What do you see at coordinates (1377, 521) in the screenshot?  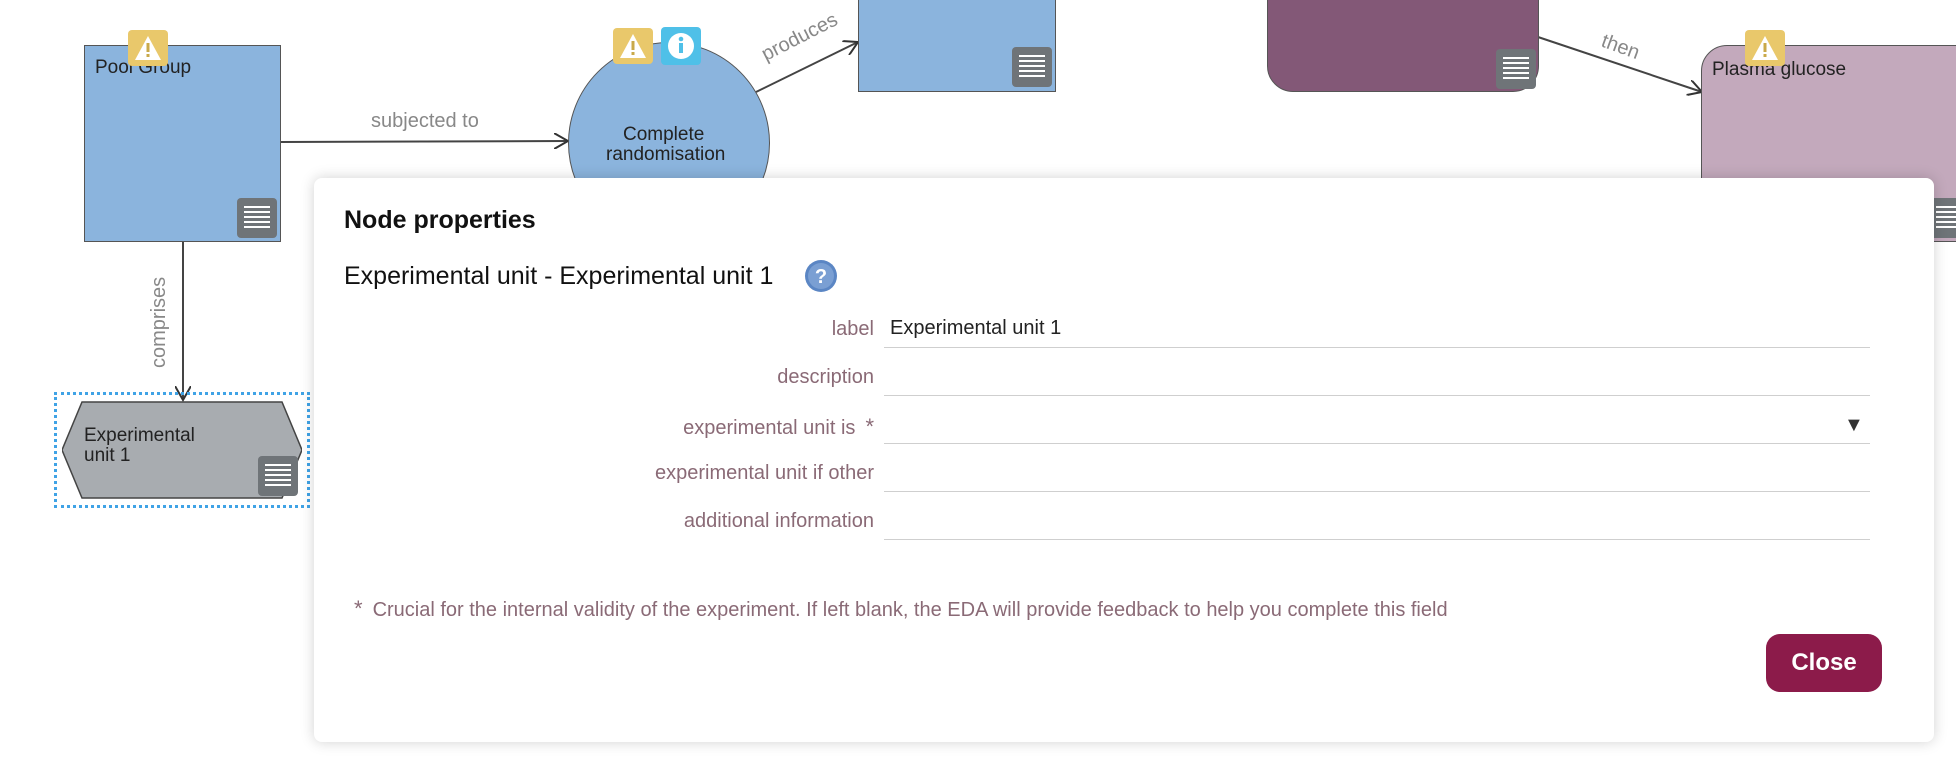 I see `additional-information-input` at bounding box center [1377, 521].